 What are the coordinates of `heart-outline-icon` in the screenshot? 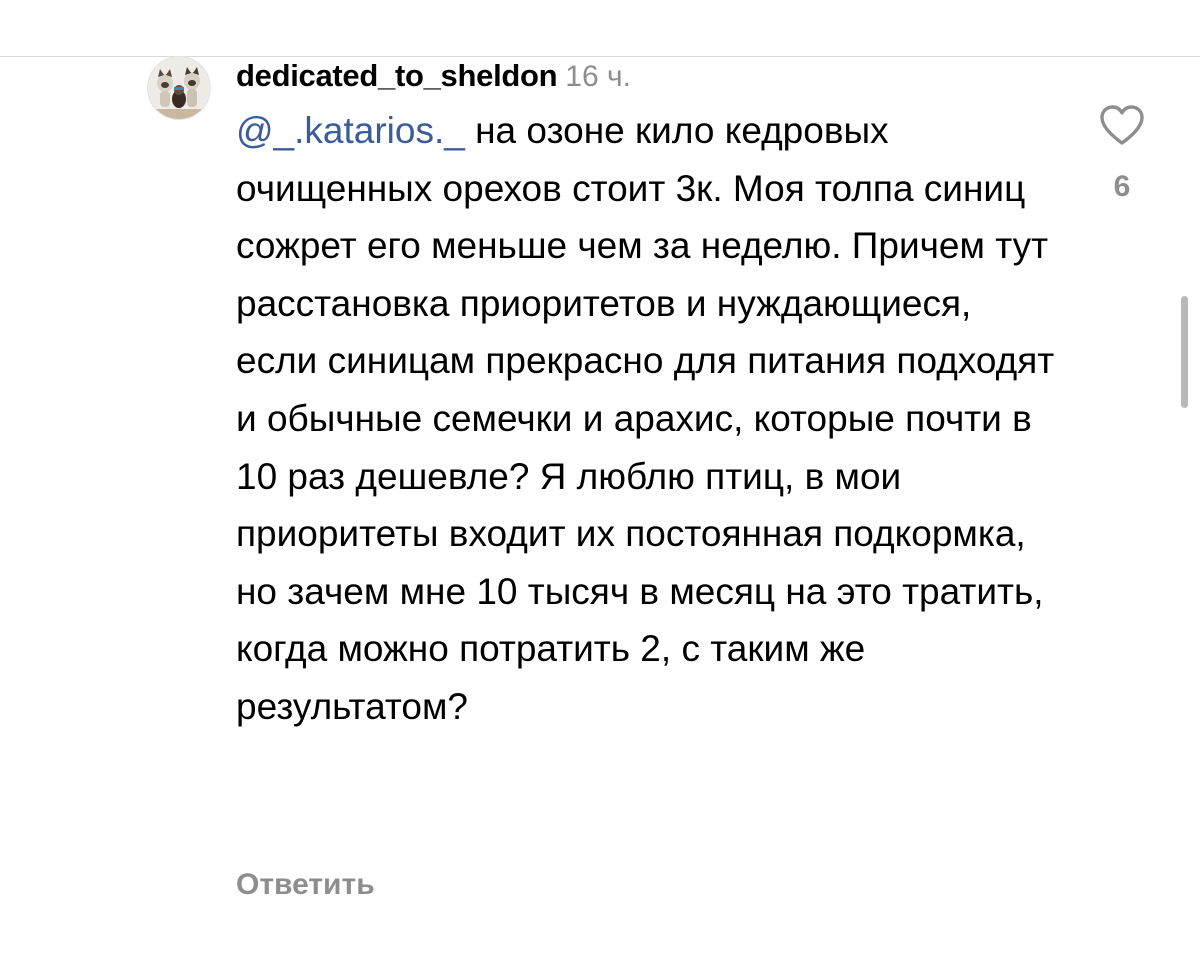 It's located at (1122, 125).